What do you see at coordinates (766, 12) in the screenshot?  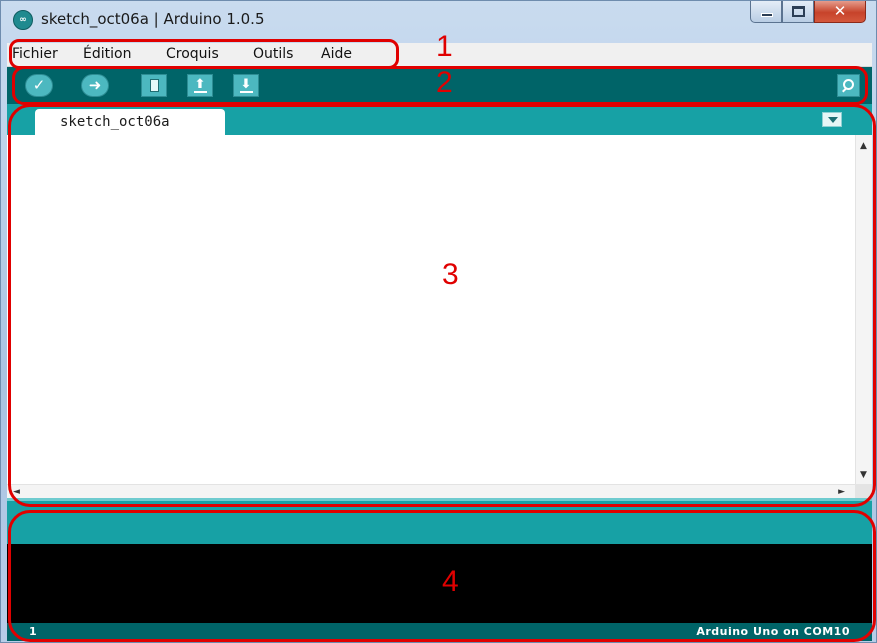 I see `minimize-button` at bounding box center [766, 12].